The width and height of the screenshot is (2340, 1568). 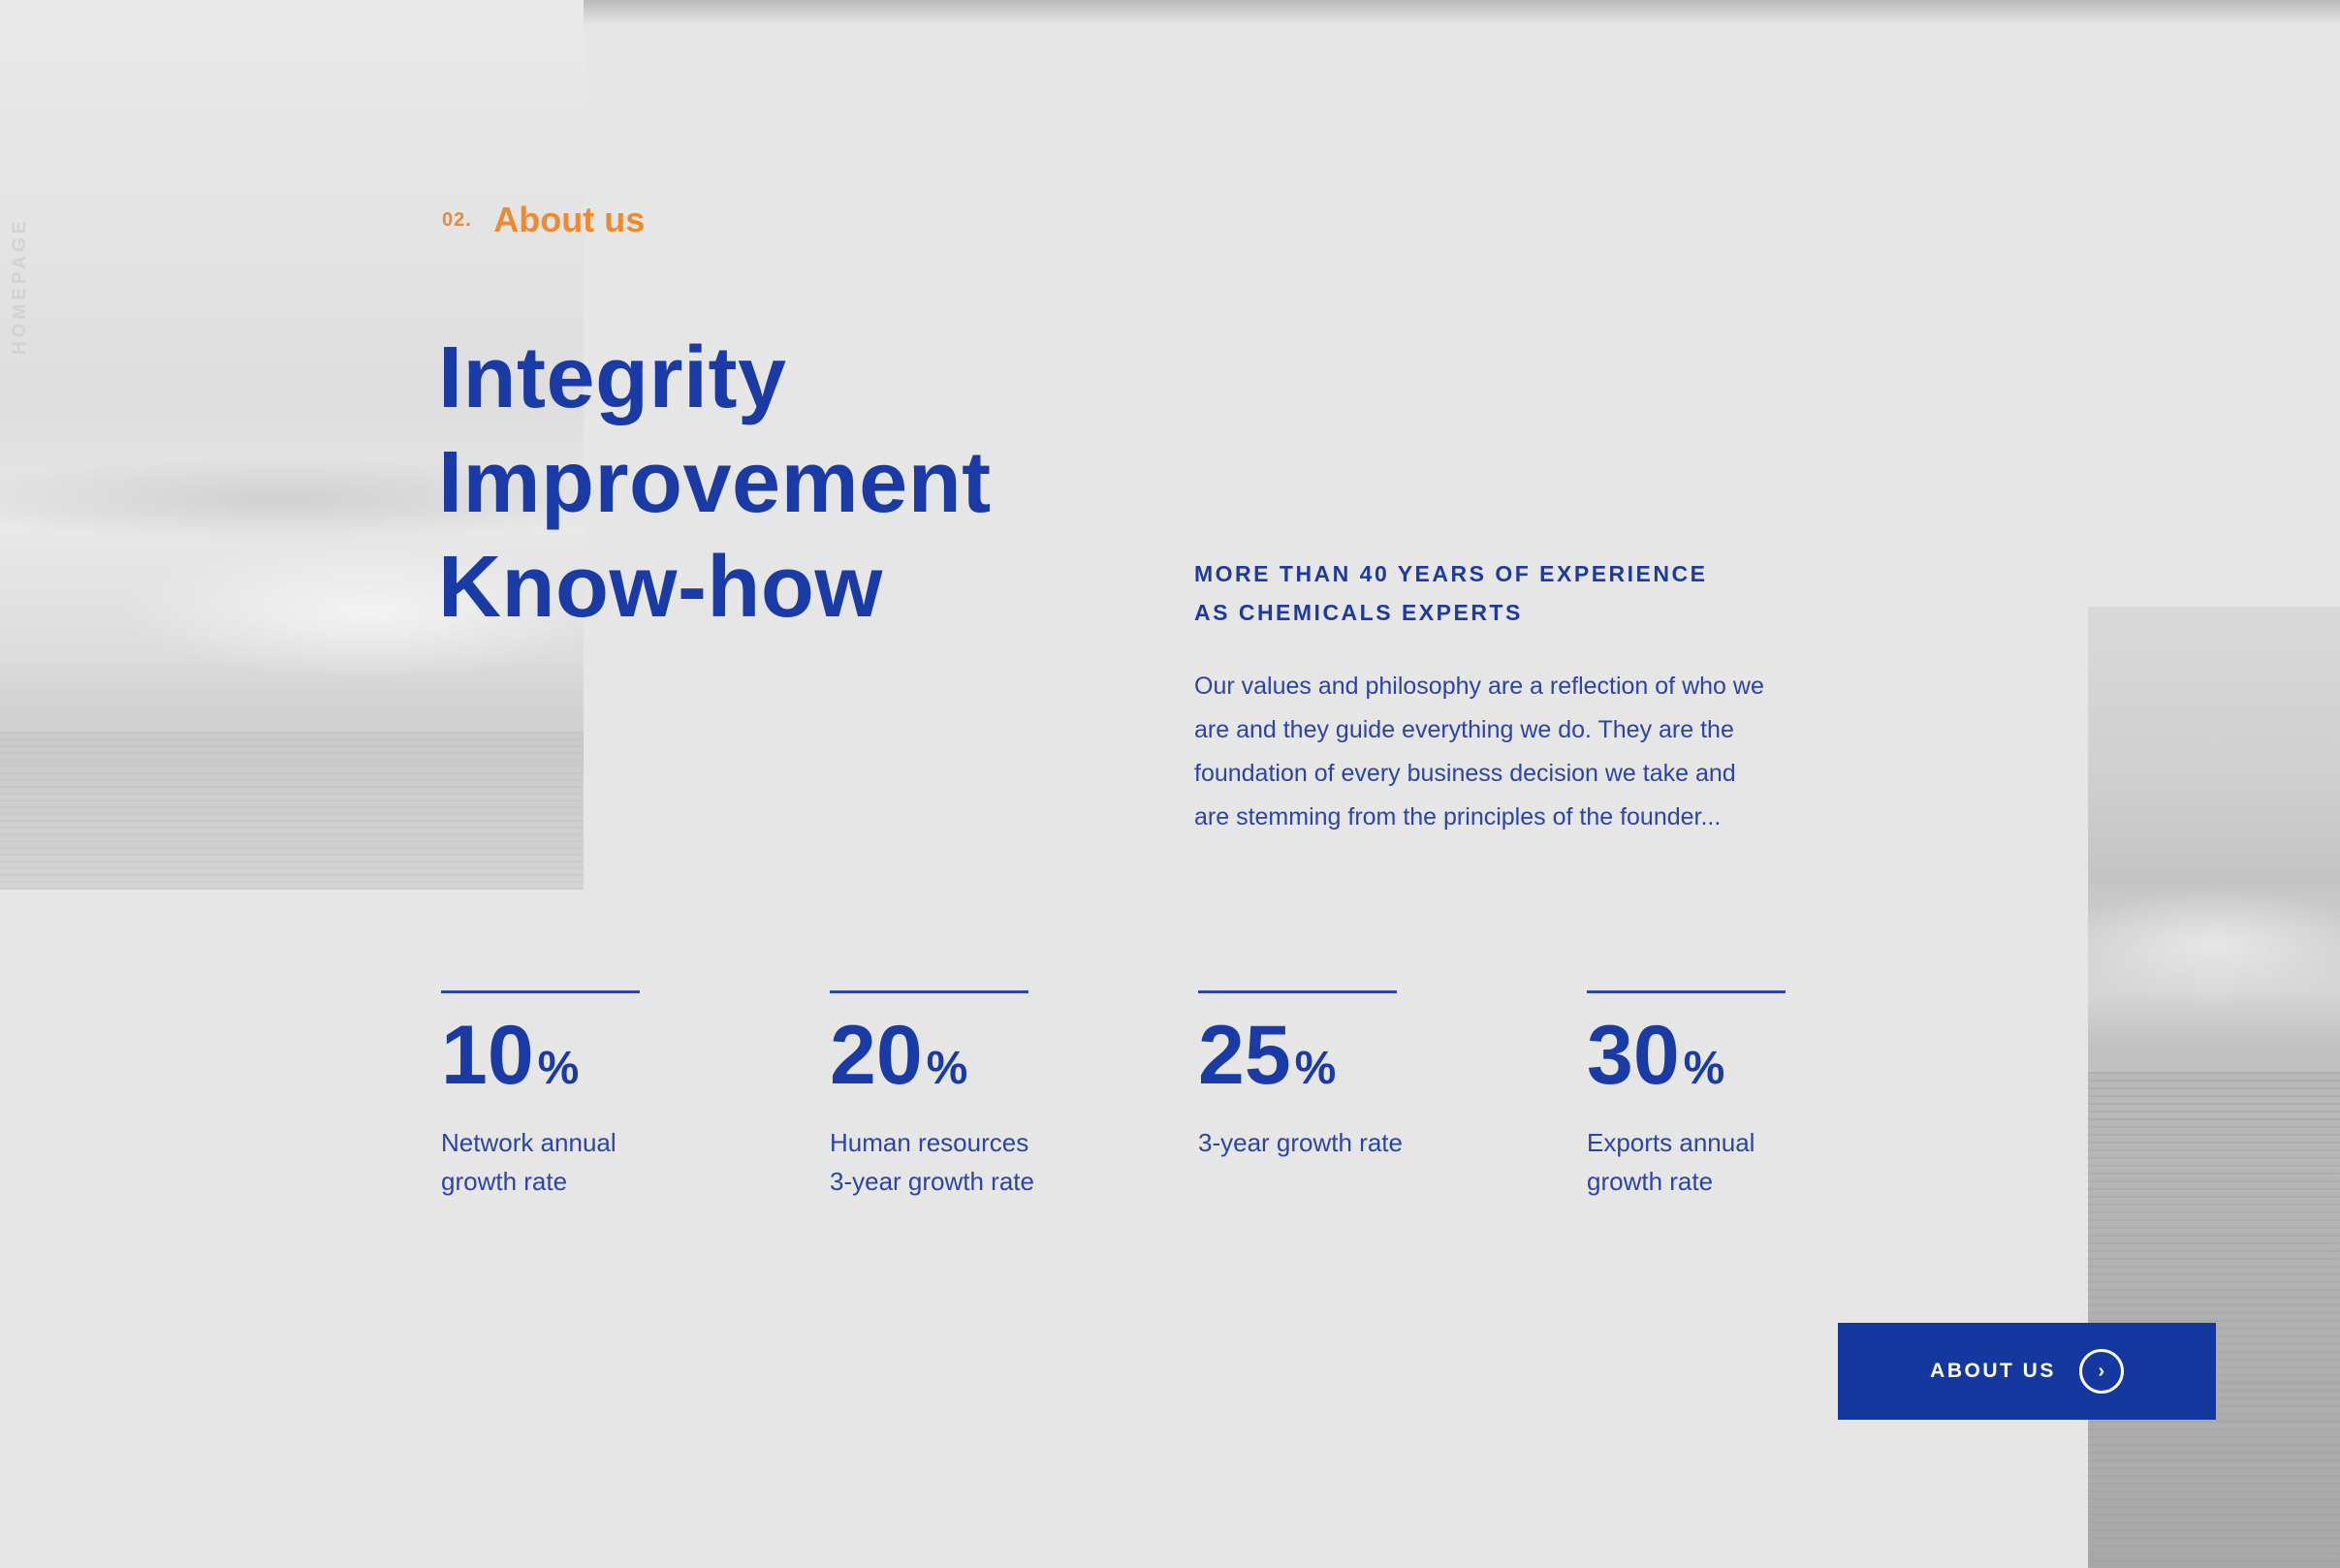 I want to click on headline: Integrity Improvement Know-how, so click(x=777, y=483).